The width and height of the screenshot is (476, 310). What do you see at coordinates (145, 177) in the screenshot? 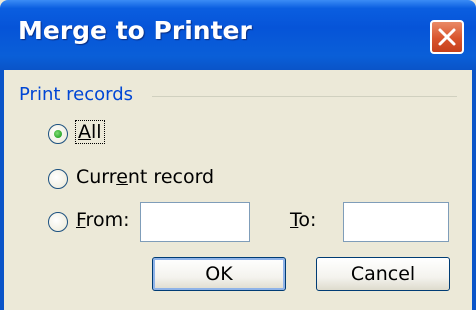
I see `radio-current-record-label: Current record` at bounding box center [145, 177].